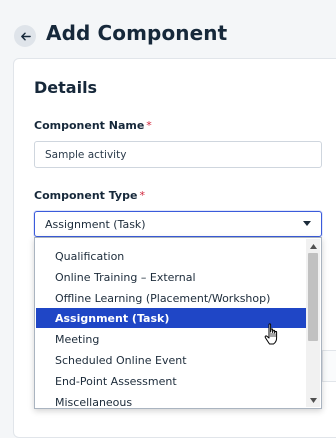 Image resolution: width=336 pixels, height=438 pixels. Describe the element at coordinates (178, 224) in the screenshot. I see `component-type-select: Assignment (Task)` at that location.